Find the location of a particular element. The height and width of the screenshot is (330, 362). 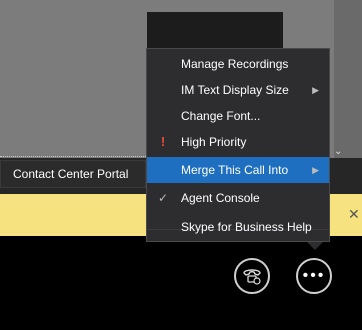

menu-item-label: High Priority is located at coordinates (214, 142).